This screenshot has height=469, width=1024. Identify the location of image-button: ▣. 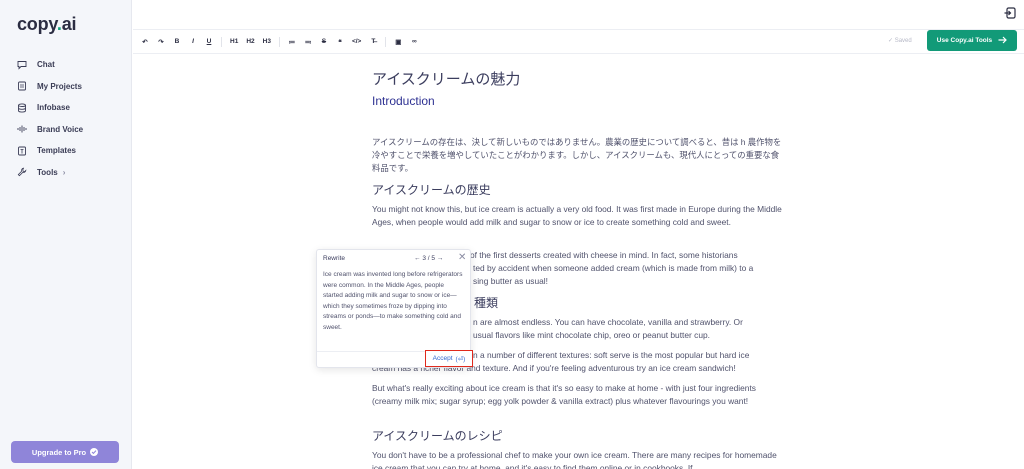
(398, 42).